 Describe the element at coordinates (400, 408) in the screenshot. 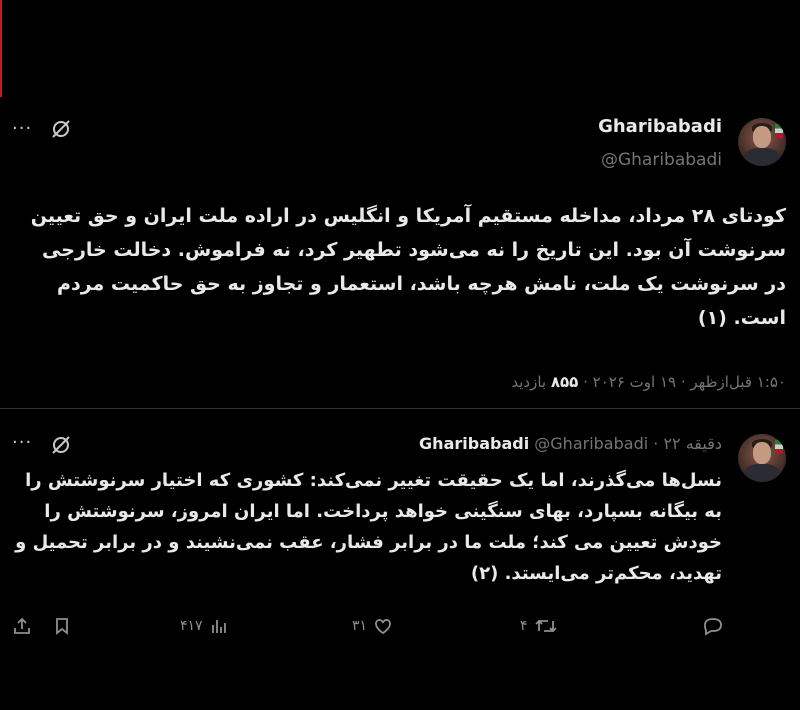

I see `divider` at that location.